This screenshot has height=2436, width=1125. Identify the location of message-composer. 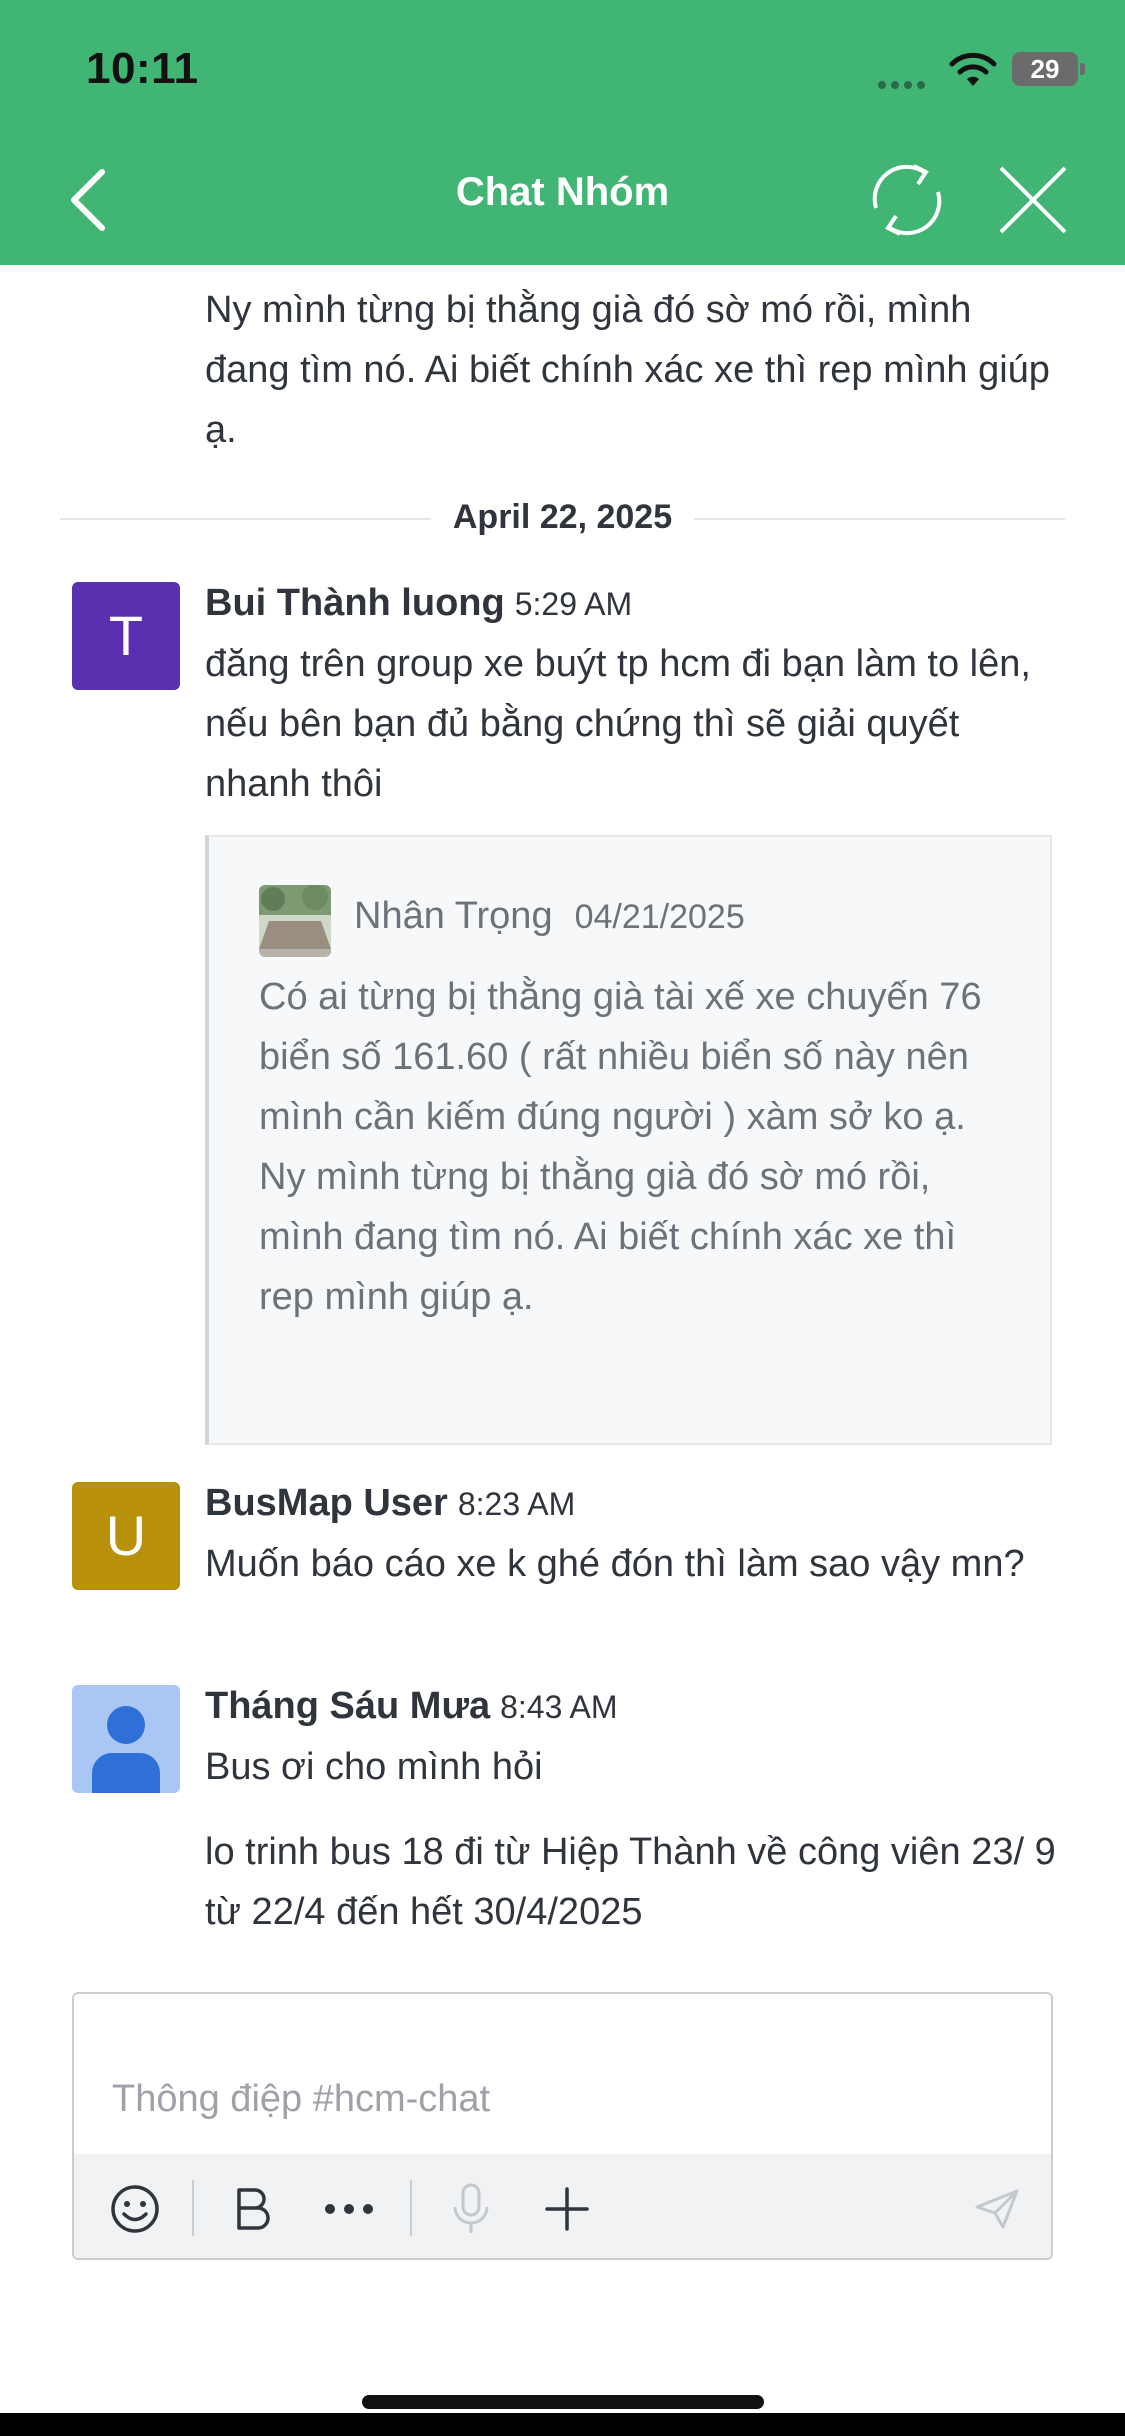
(562, 2126).